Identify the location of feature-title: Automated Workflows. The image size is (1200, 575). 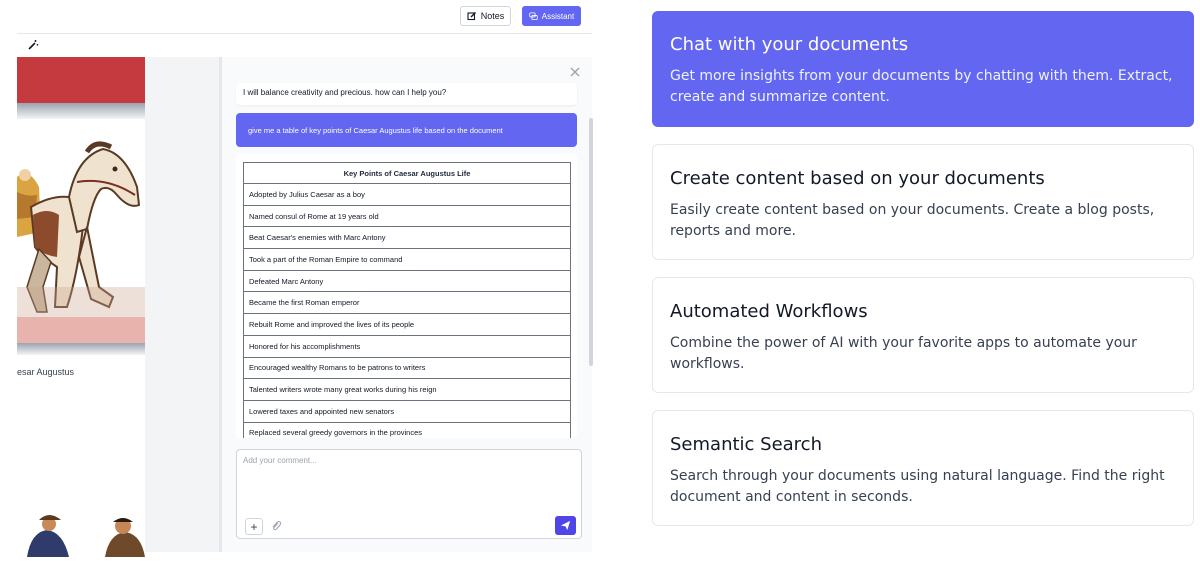
(769, 311).